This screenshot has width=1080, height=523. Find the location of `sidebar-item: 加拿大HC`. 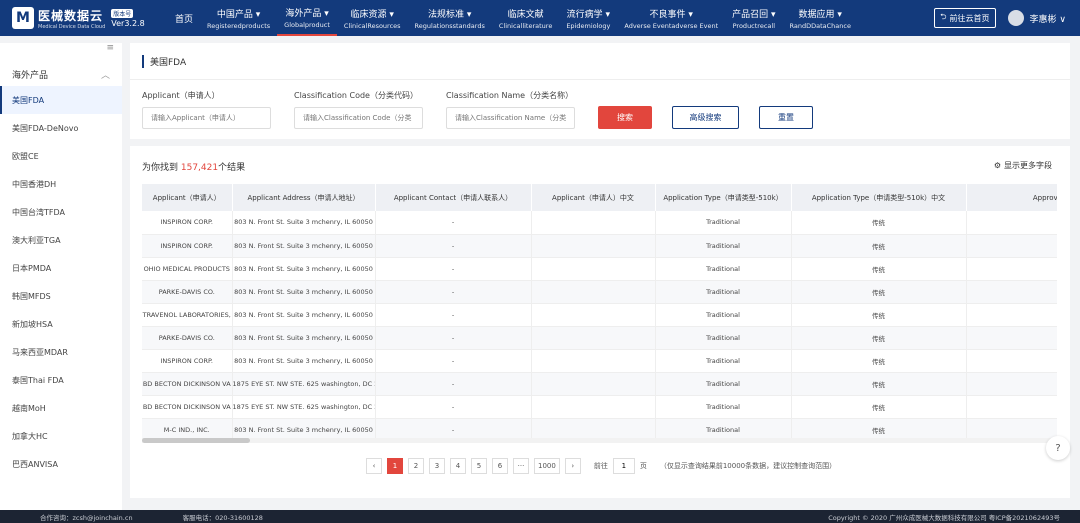

sidebar-item: 加拿大HC is located at coordinates (61, 436).